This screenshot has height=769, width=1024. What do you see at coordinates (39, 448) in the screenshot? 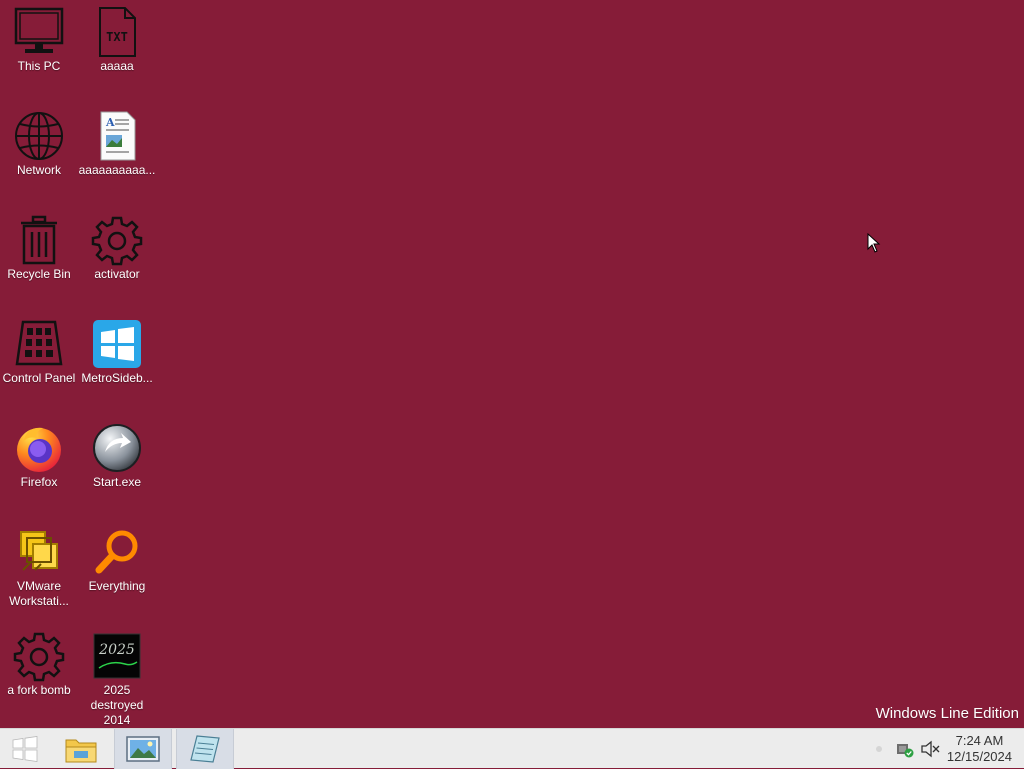
I see `firefox-icon` at bounding box center [39, 448].